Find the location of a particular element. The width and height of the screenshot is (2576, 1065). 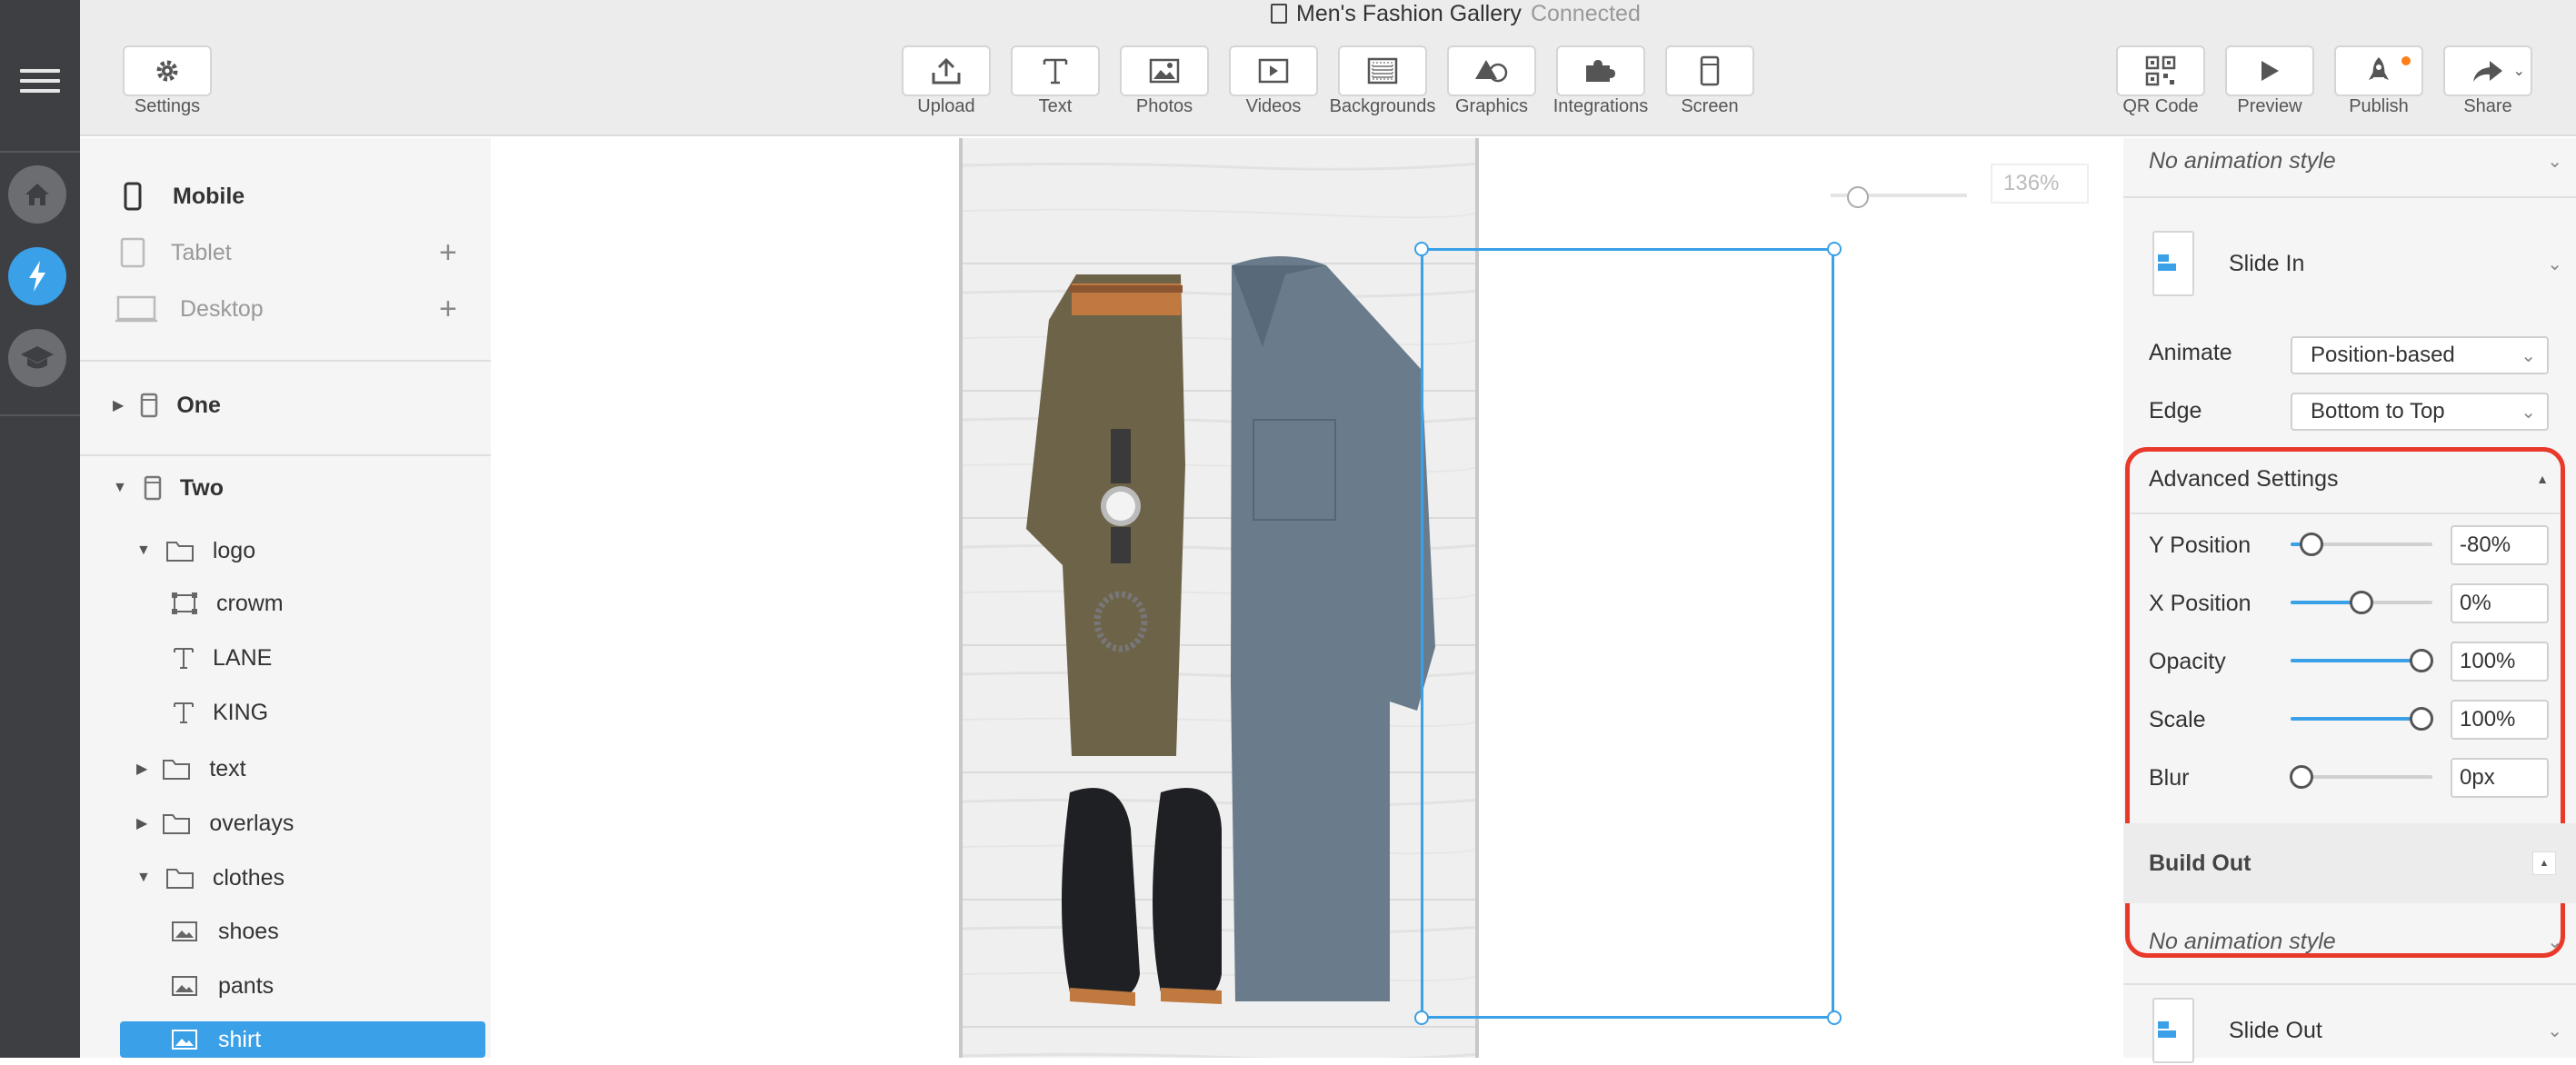

document-title: Men's Fashion Gallery is located at coordinates (1409, 14).